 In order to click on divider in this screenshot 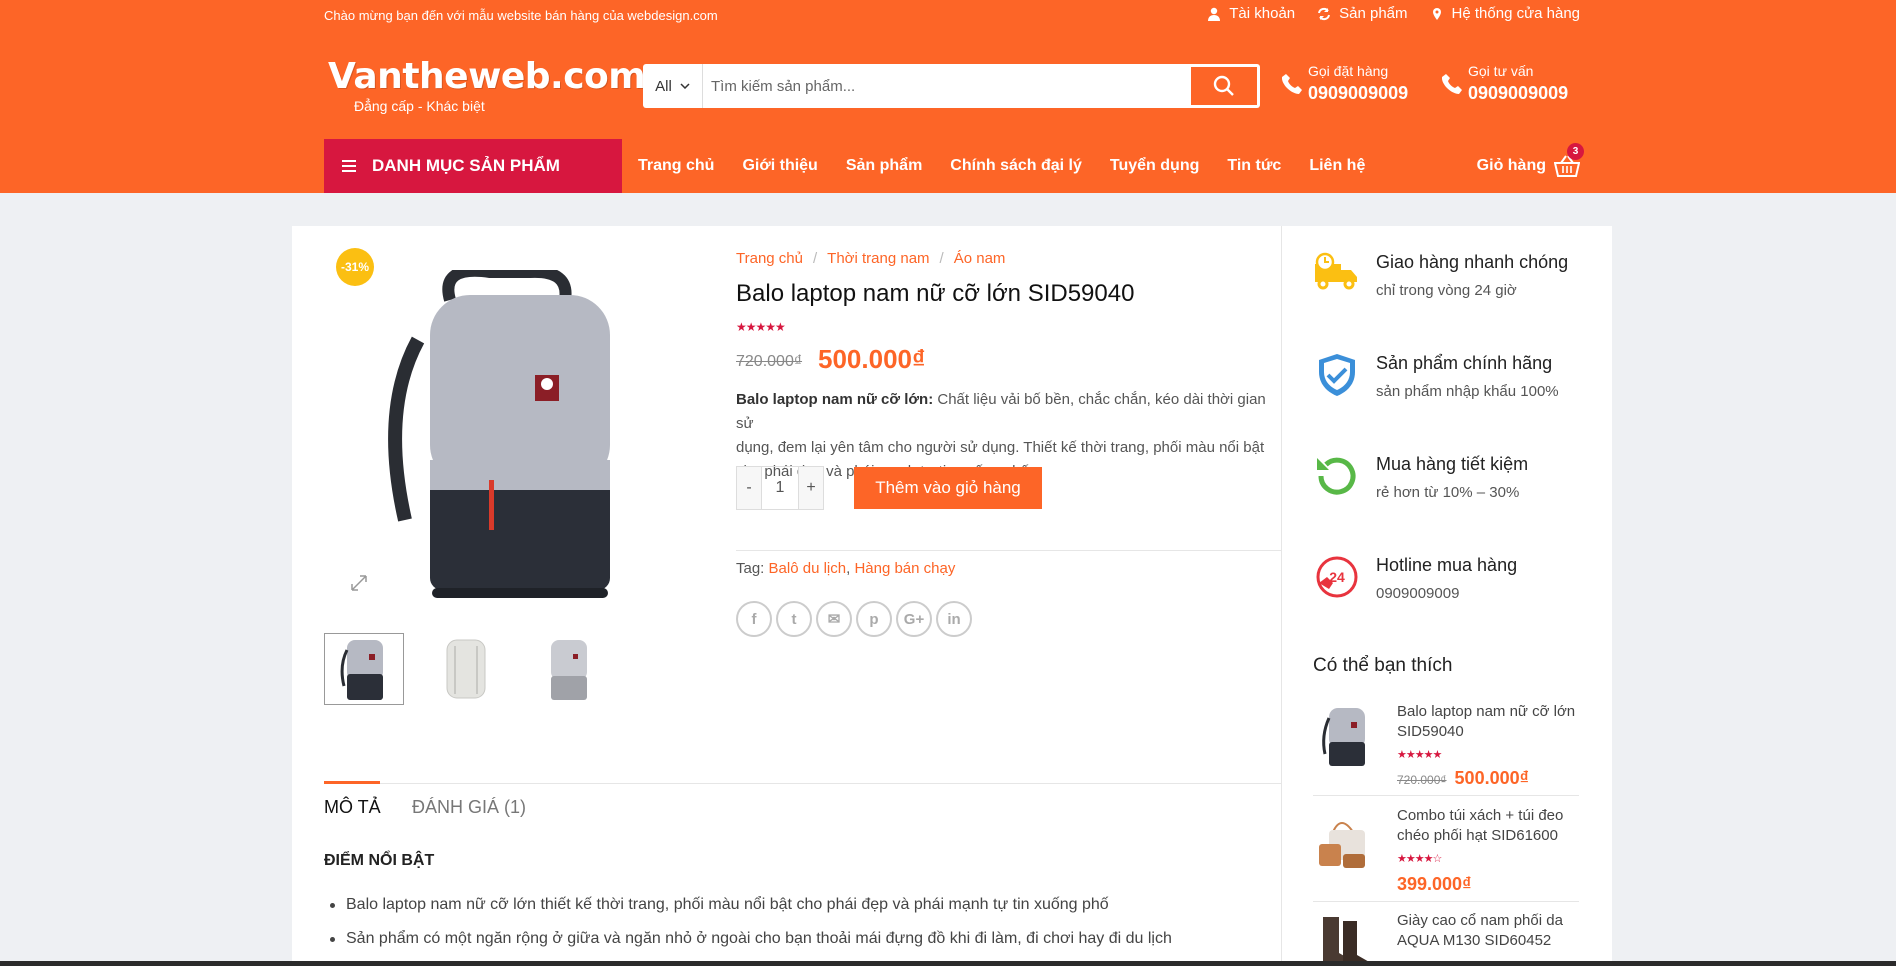, I will do `click(1008, 550)`.